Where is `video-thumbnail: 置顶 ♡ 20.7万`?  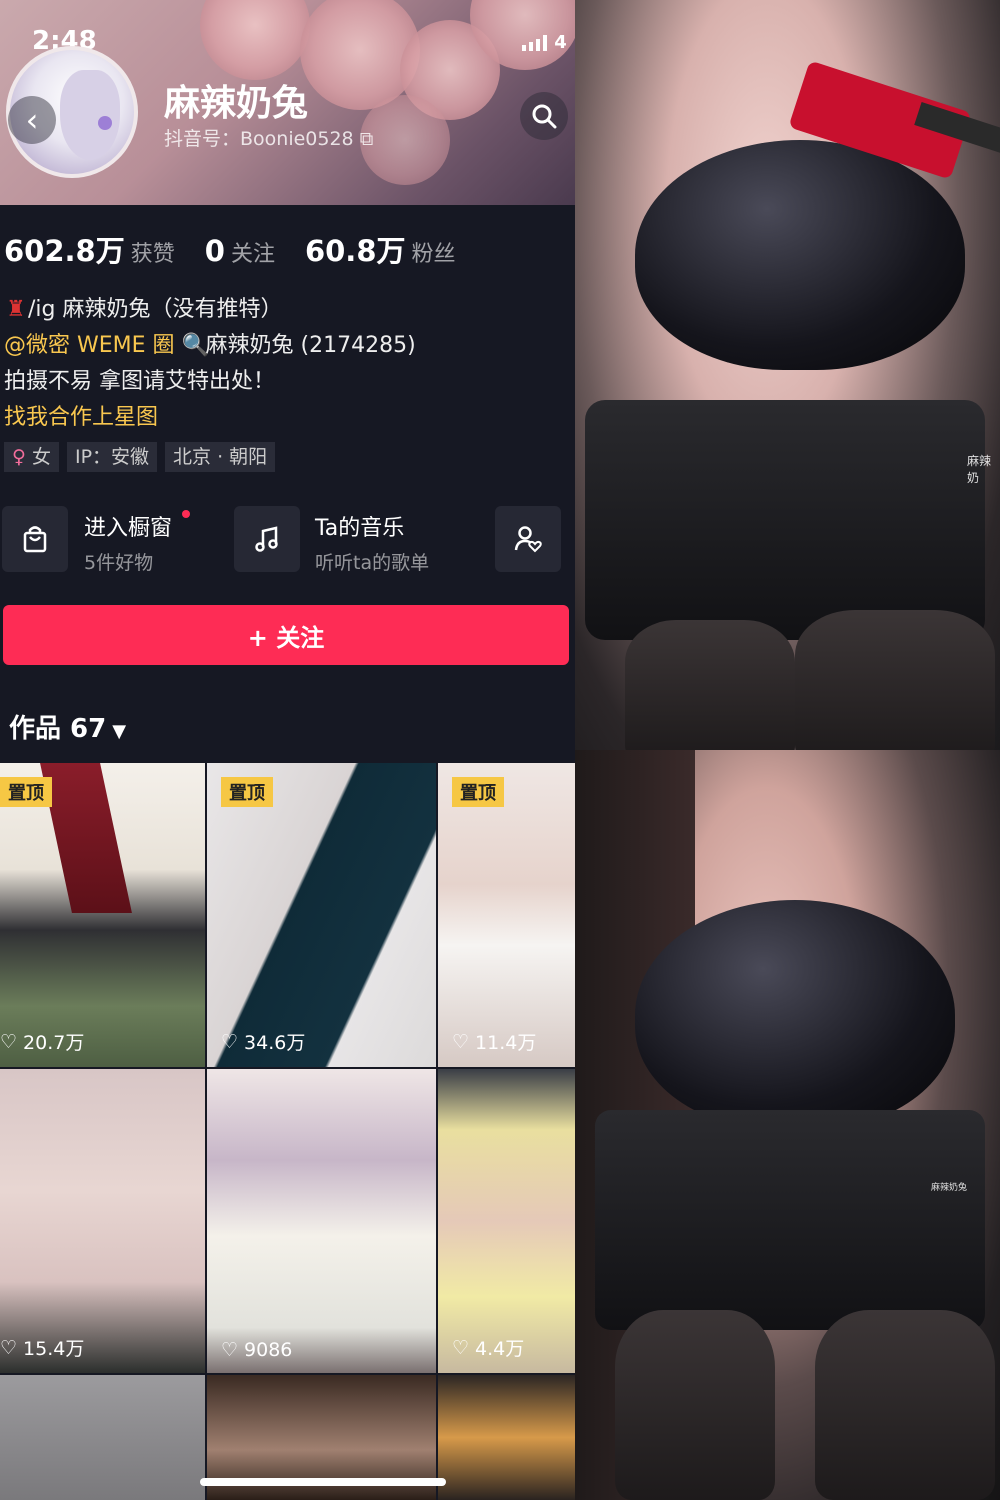
video-thumbnail: 置顶 ♡ 20.7万 is located at coordinates (102, 915).